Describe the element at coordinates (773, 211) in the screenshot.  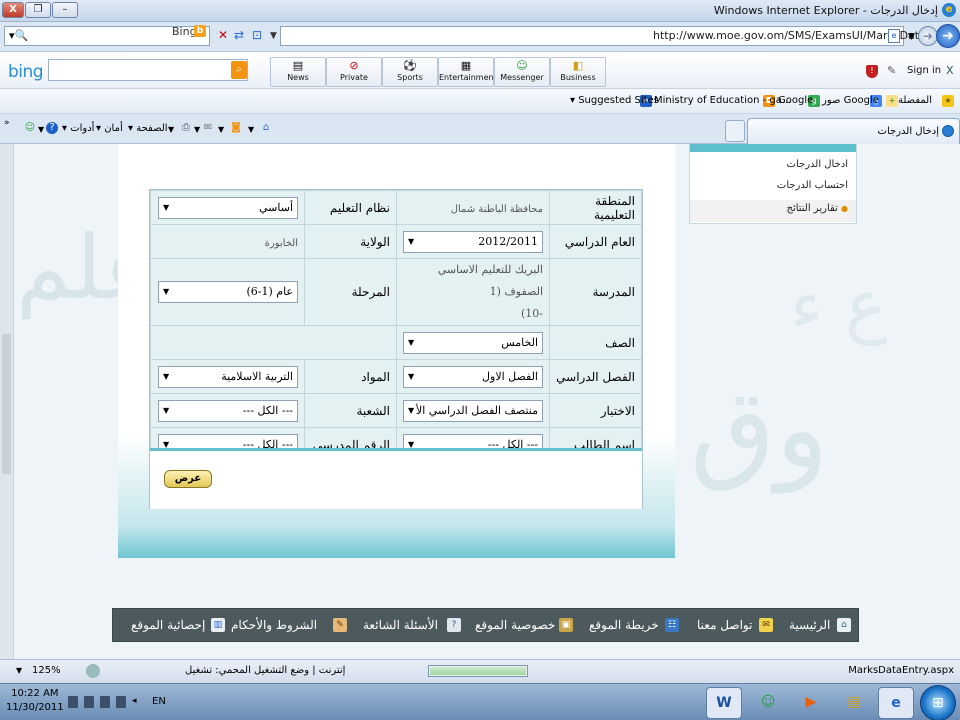
I see `side-item-results-reports: تقارير النتائج ●` at that location.